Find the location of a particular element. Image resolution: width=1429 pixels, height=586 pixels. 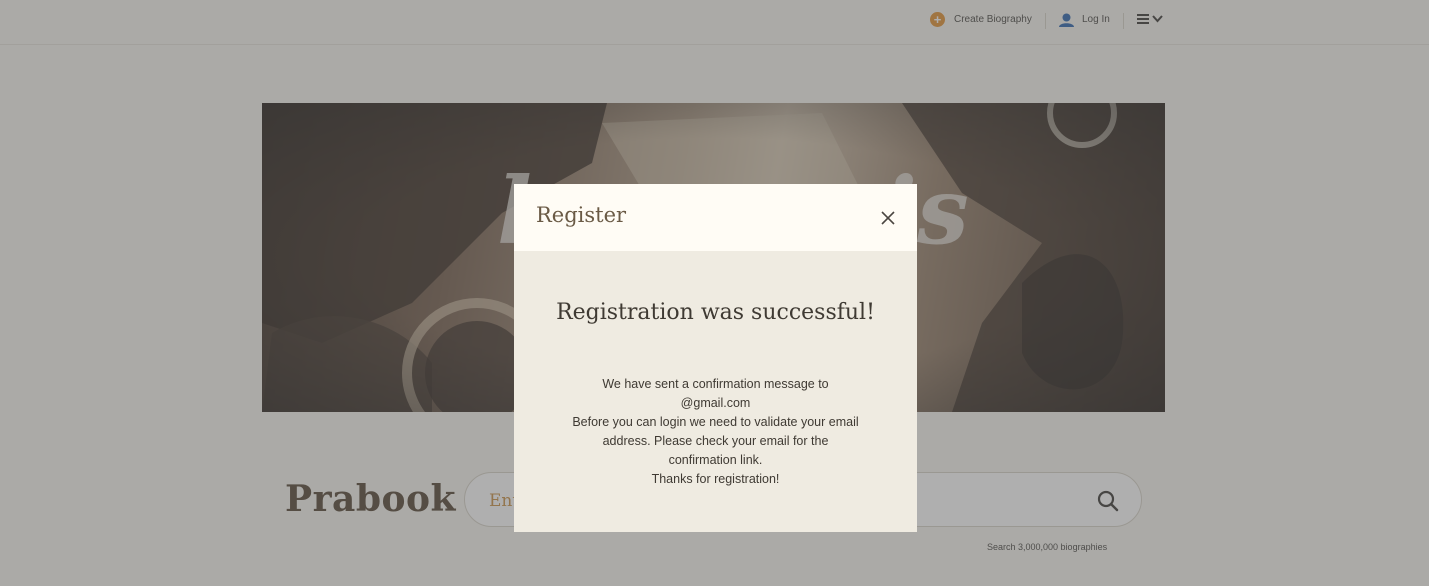

message-line: Thanks for registration! is located at coordinates (715, 479).